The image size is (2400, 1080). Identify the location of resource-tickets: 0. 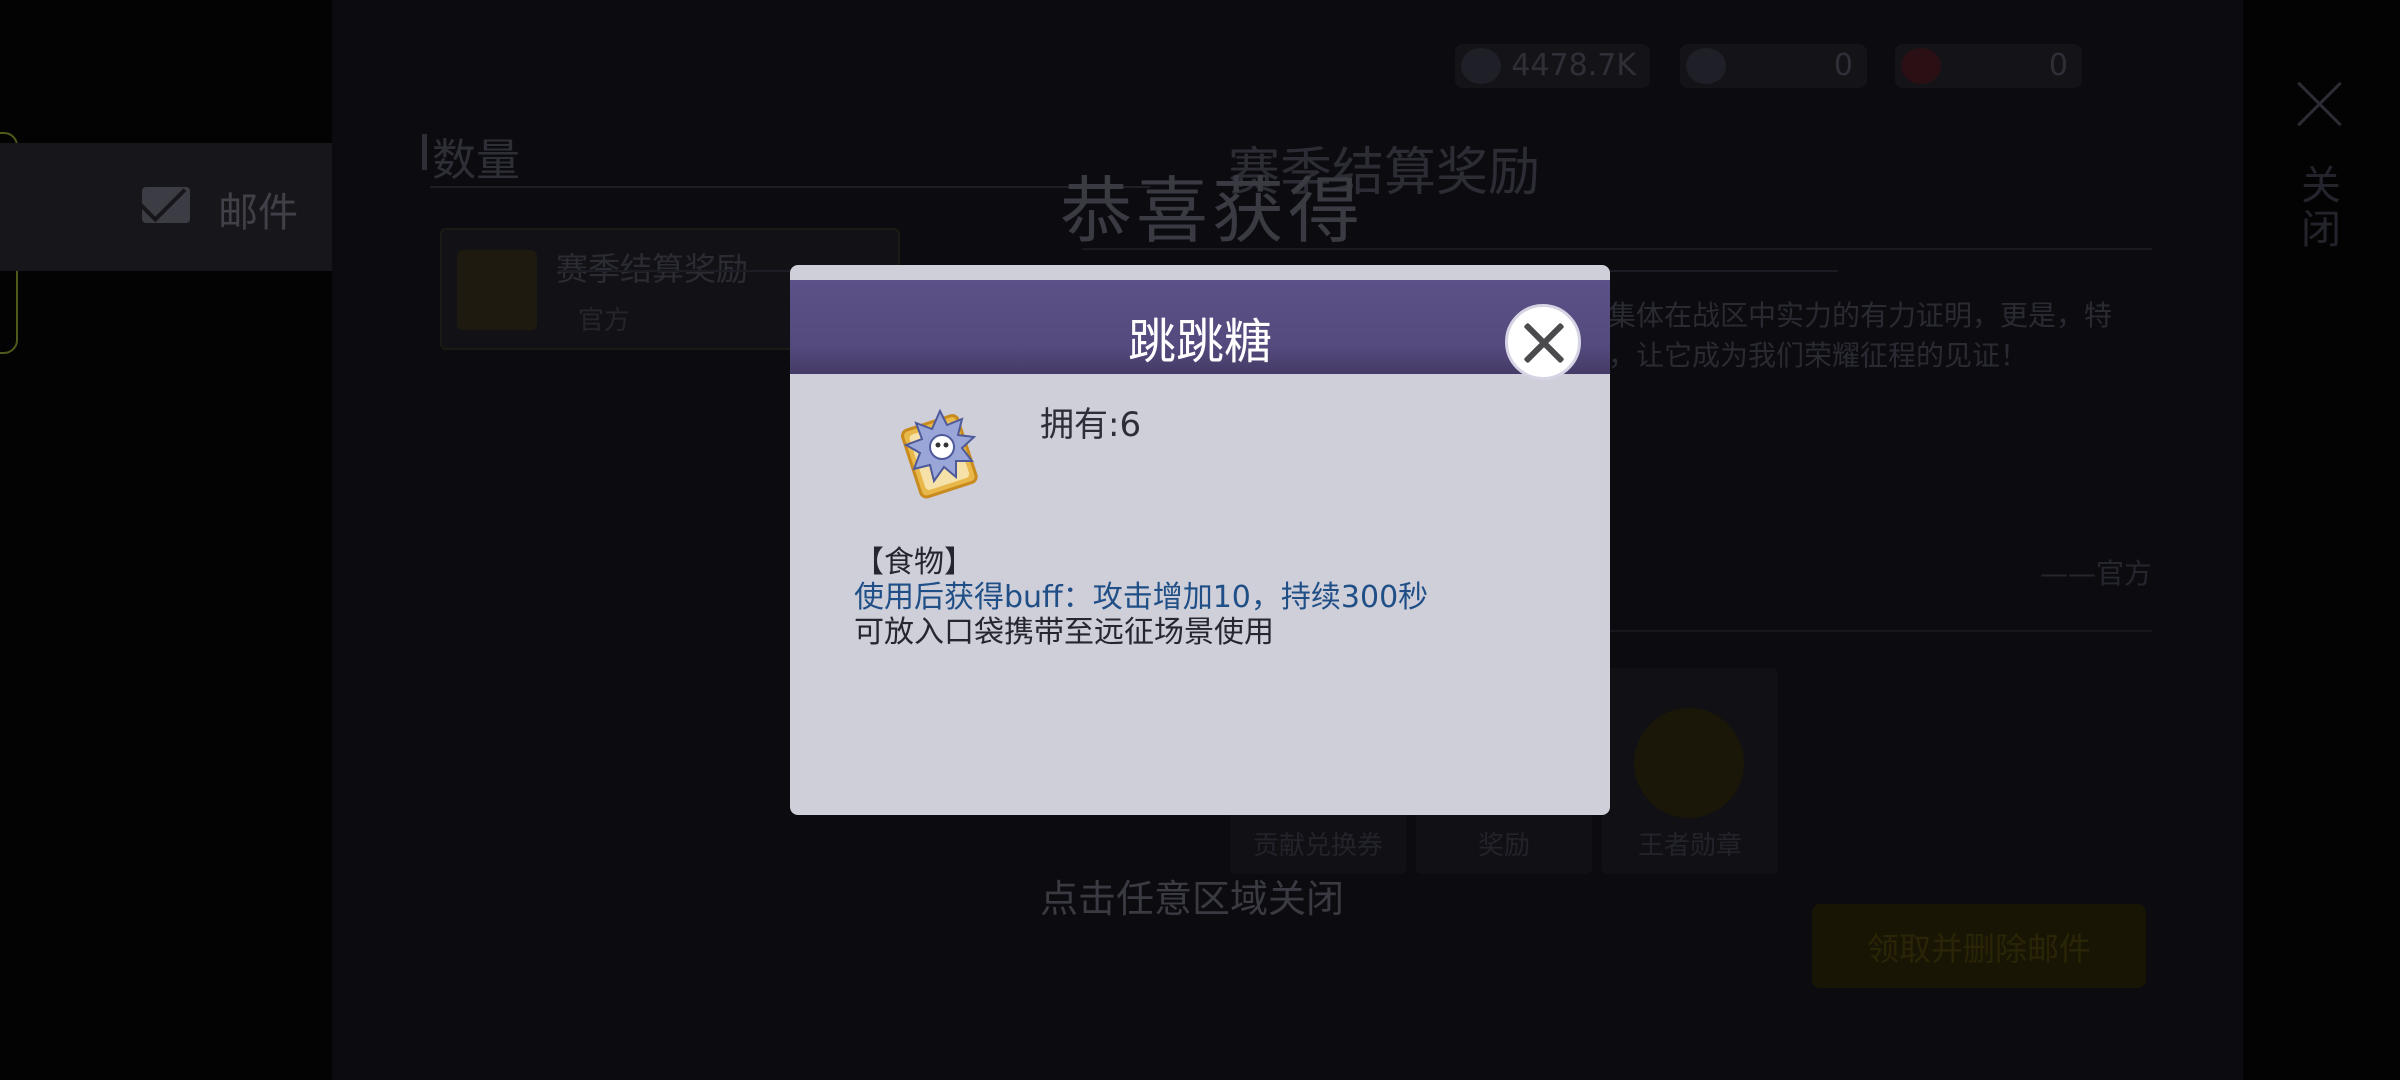
(1988, 66).